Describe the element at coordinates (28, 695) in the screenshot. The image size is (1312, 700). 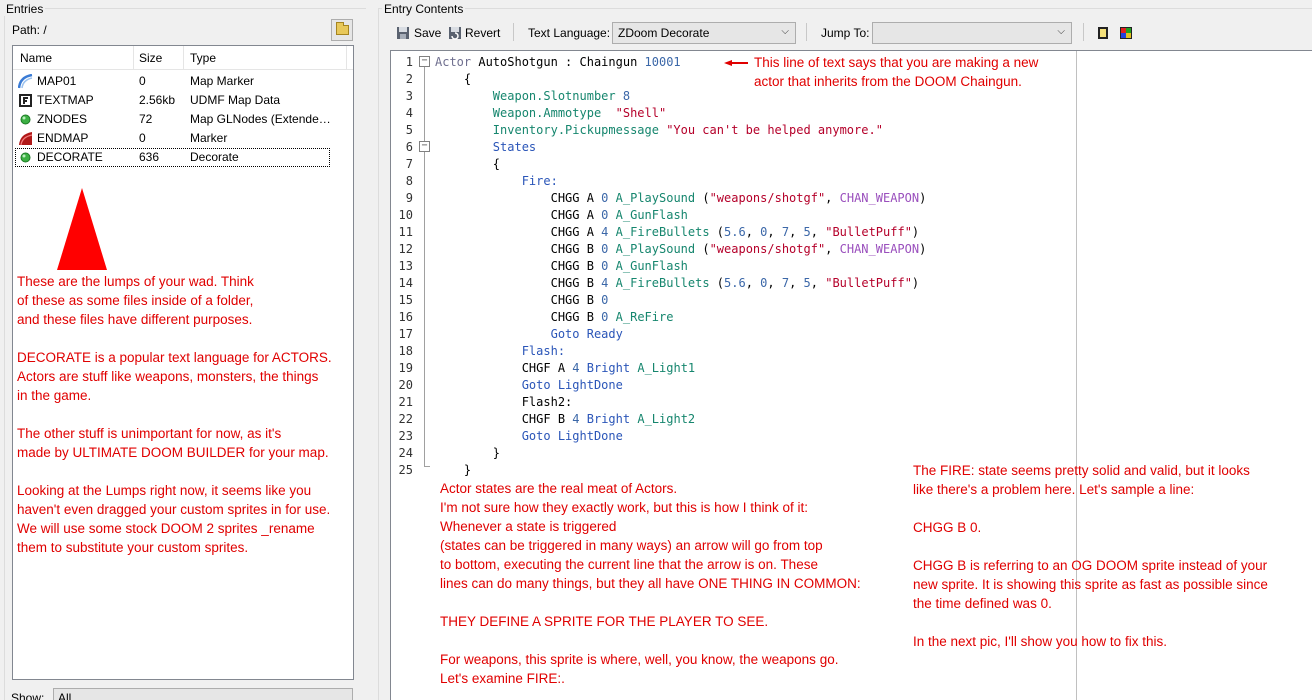
I see `show-label: Show:` at that location.